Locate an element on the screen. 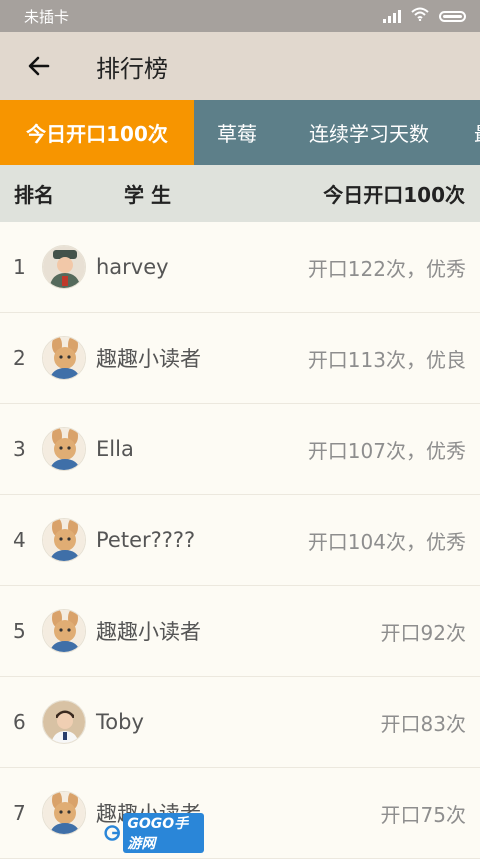  signal-icon is located at coordinates (392, 16).